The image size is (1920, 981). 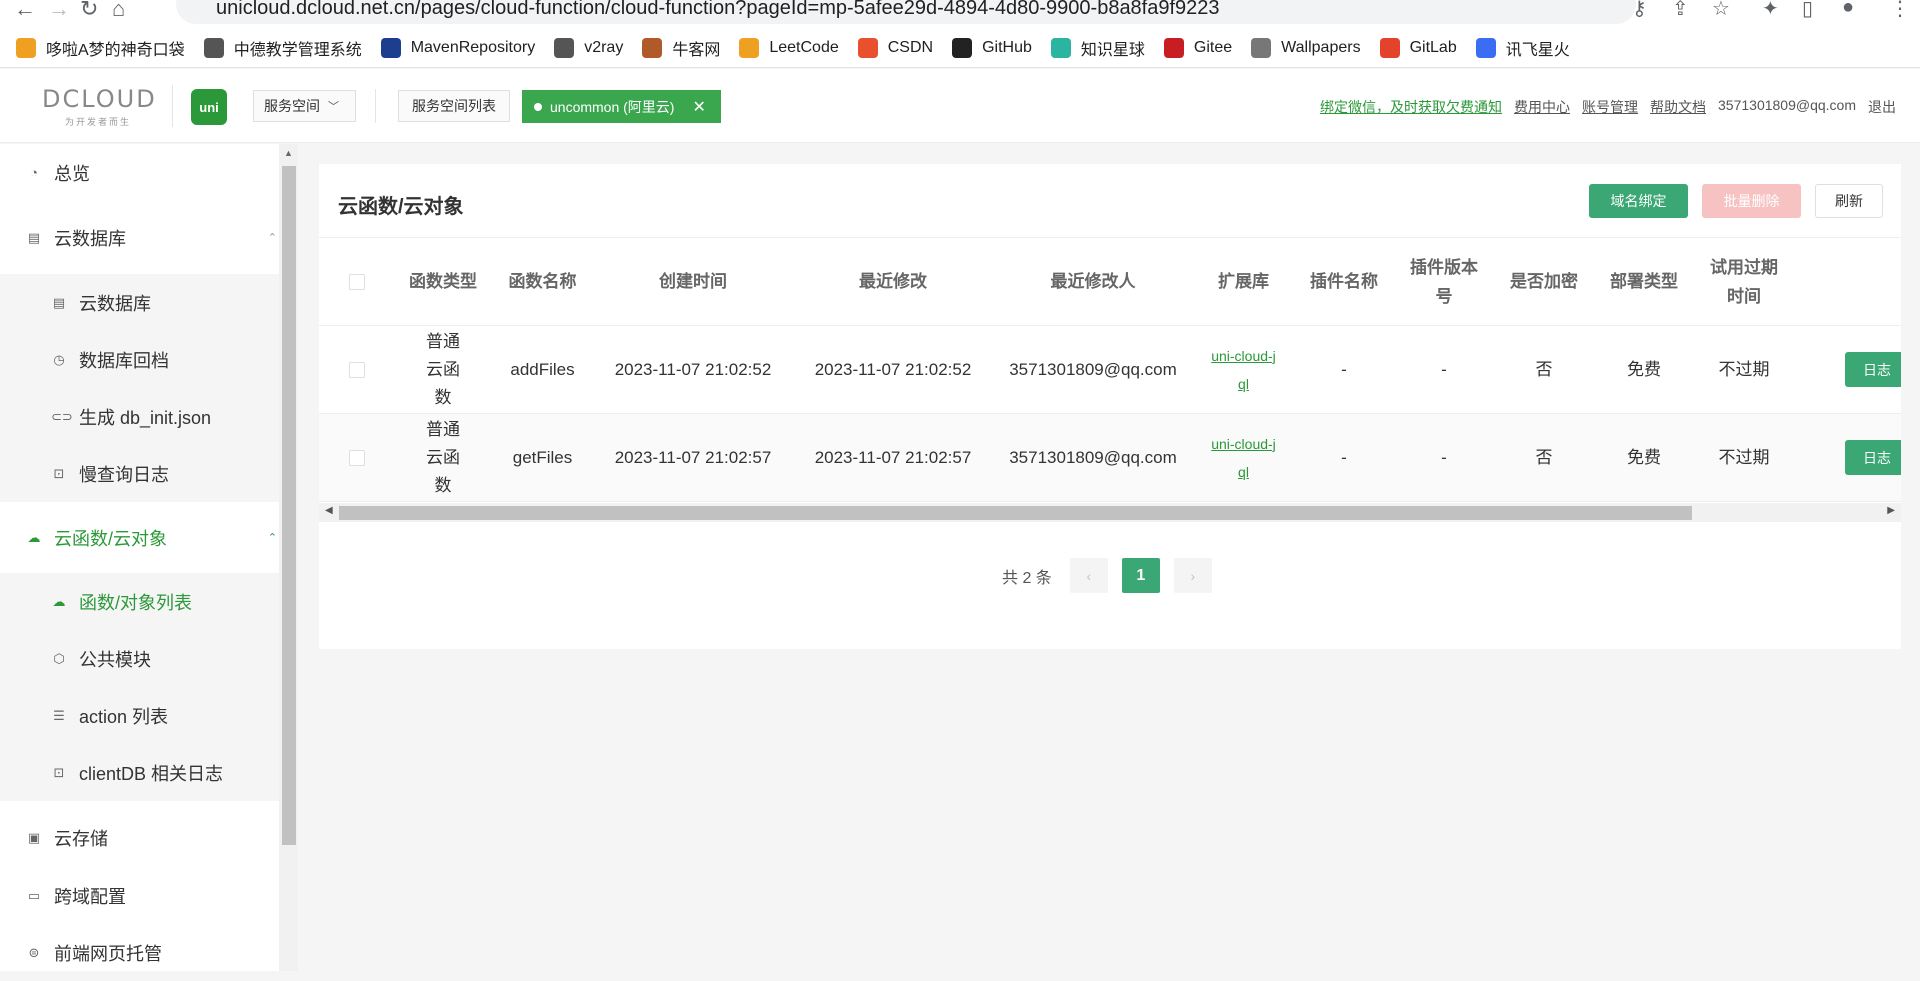 What do you see at coordinates (1639, 10) in the screenshot?
I see `key-icon: ⚷` at bounding box center [1639, 10].